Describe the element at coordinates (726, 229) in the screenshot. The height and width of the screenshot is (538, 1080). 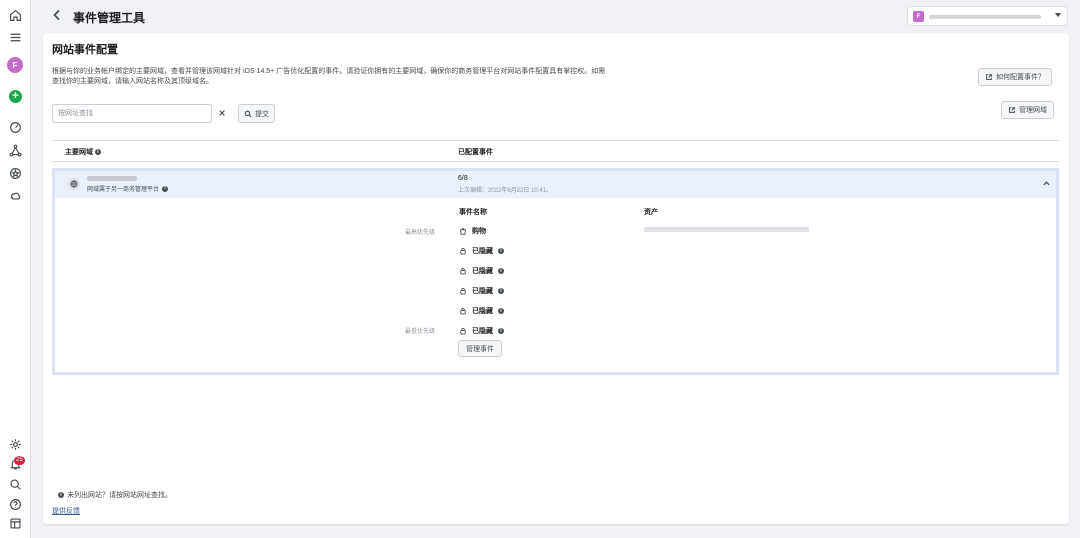
I see `asset-redacted` at that location.